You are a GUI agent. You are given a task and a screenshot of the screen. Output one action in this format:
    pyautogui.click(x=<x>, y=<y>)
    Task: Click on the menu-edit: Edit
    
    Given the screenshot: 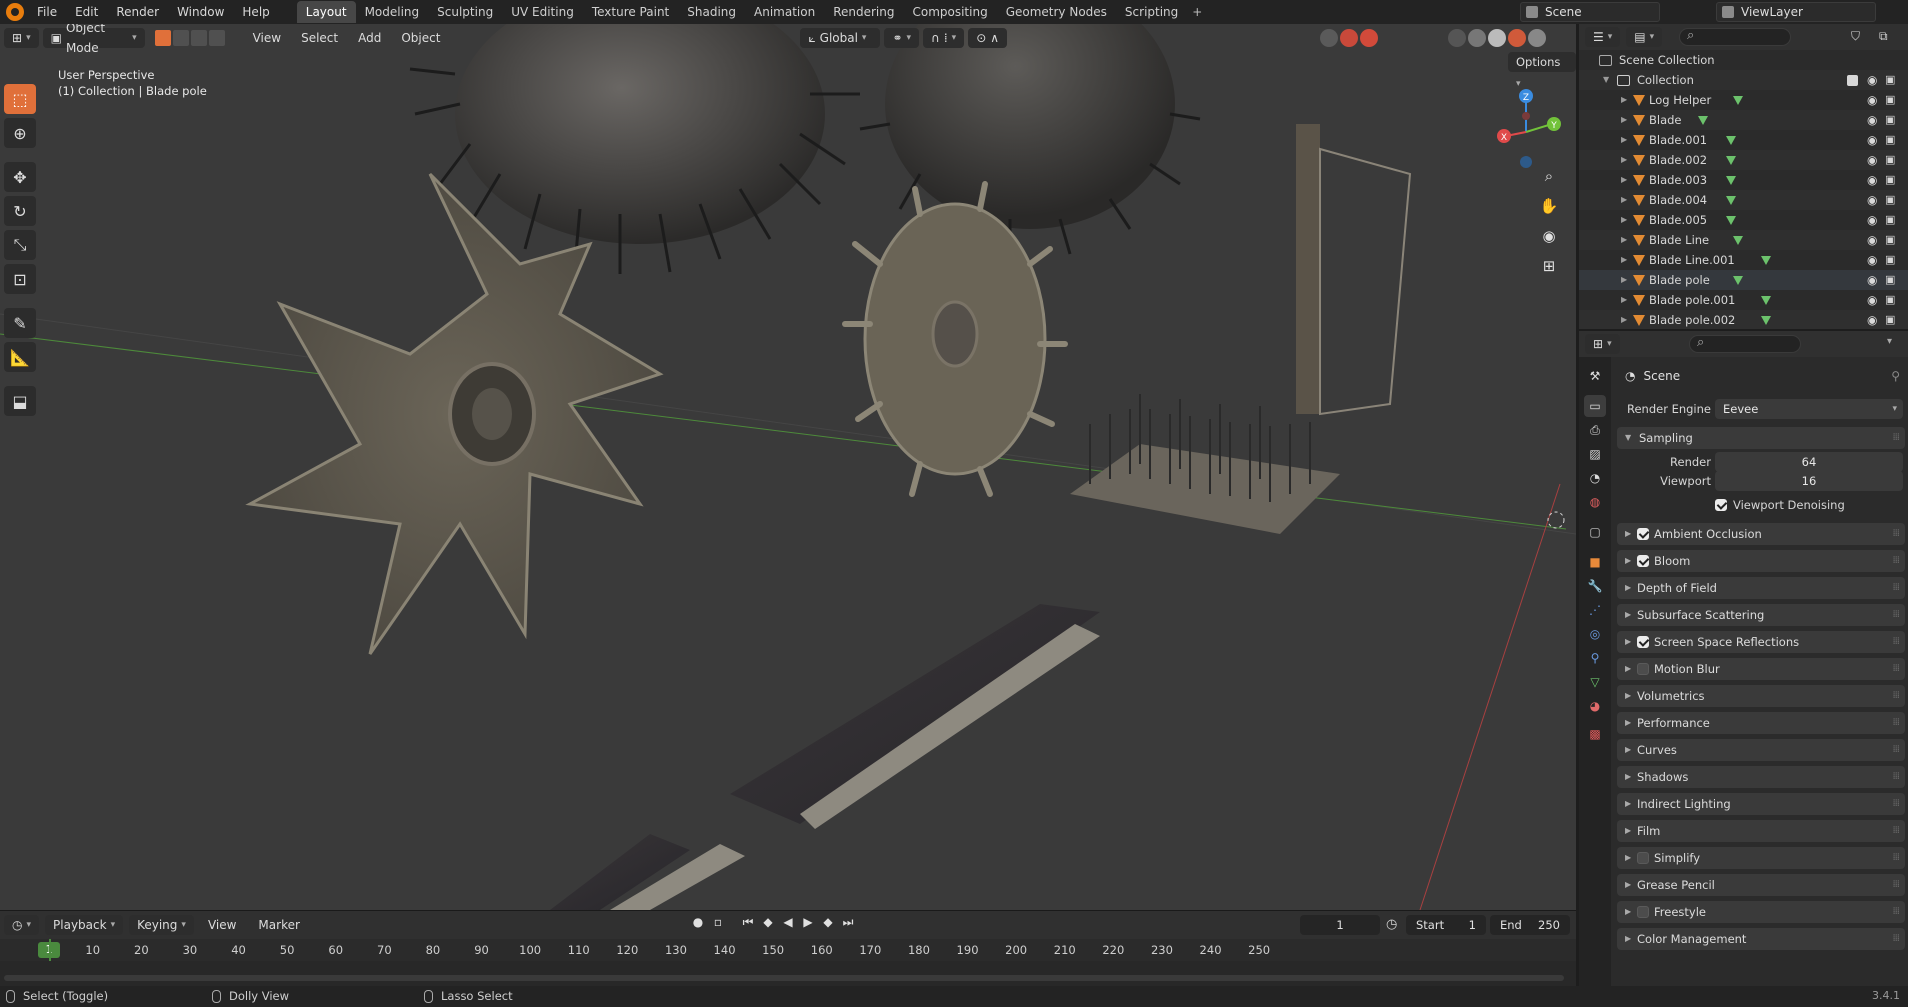 What is the action you would take?
    pyautogui.click(x=86, y=12)
    